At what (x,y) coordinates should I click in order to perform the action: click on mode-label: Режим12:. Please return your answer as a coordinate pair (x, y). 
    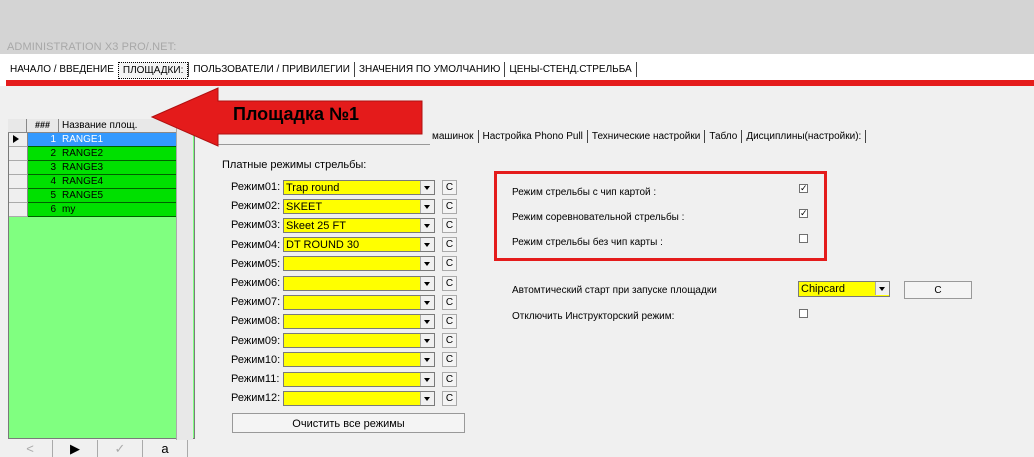
    Looking at the image, I should click on (256, 398).